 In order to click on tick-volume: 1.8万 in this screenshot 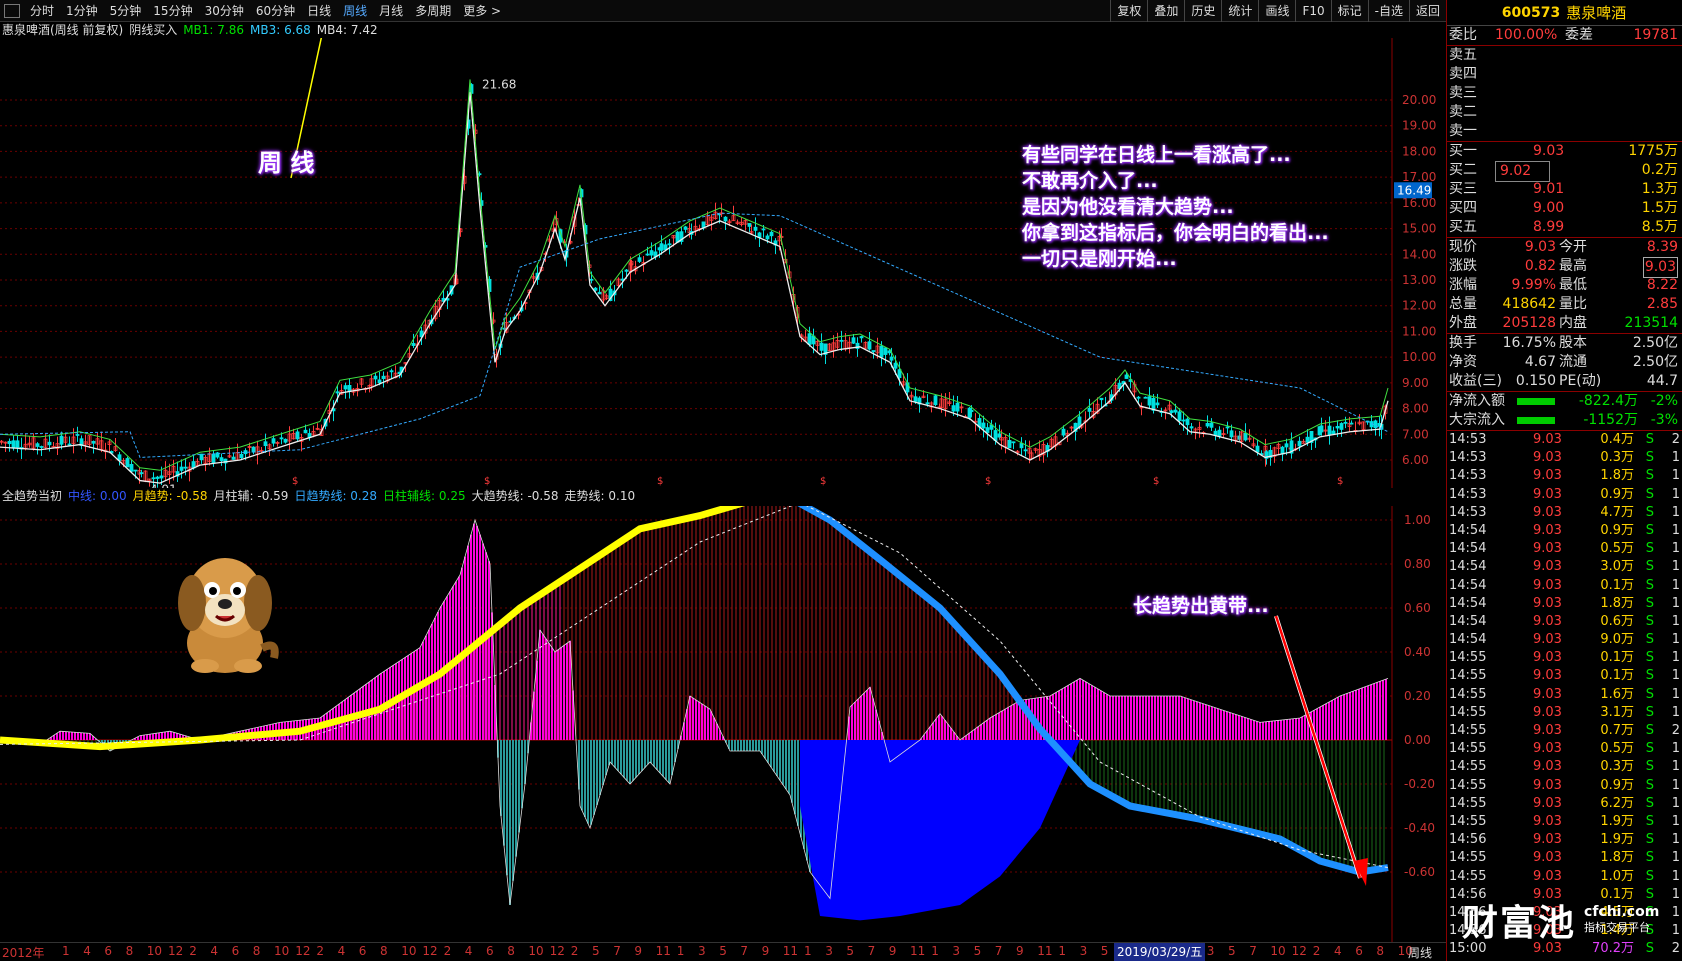, I will do `click(1617, 858)`.